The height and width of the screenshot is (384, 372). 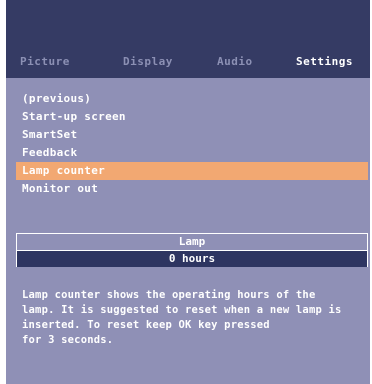 What do you see at coordinates (146, 325) in the screenshot?
I see `help-line: inserted. To reset keep OK key pressed` at bounding box center [146, 325].